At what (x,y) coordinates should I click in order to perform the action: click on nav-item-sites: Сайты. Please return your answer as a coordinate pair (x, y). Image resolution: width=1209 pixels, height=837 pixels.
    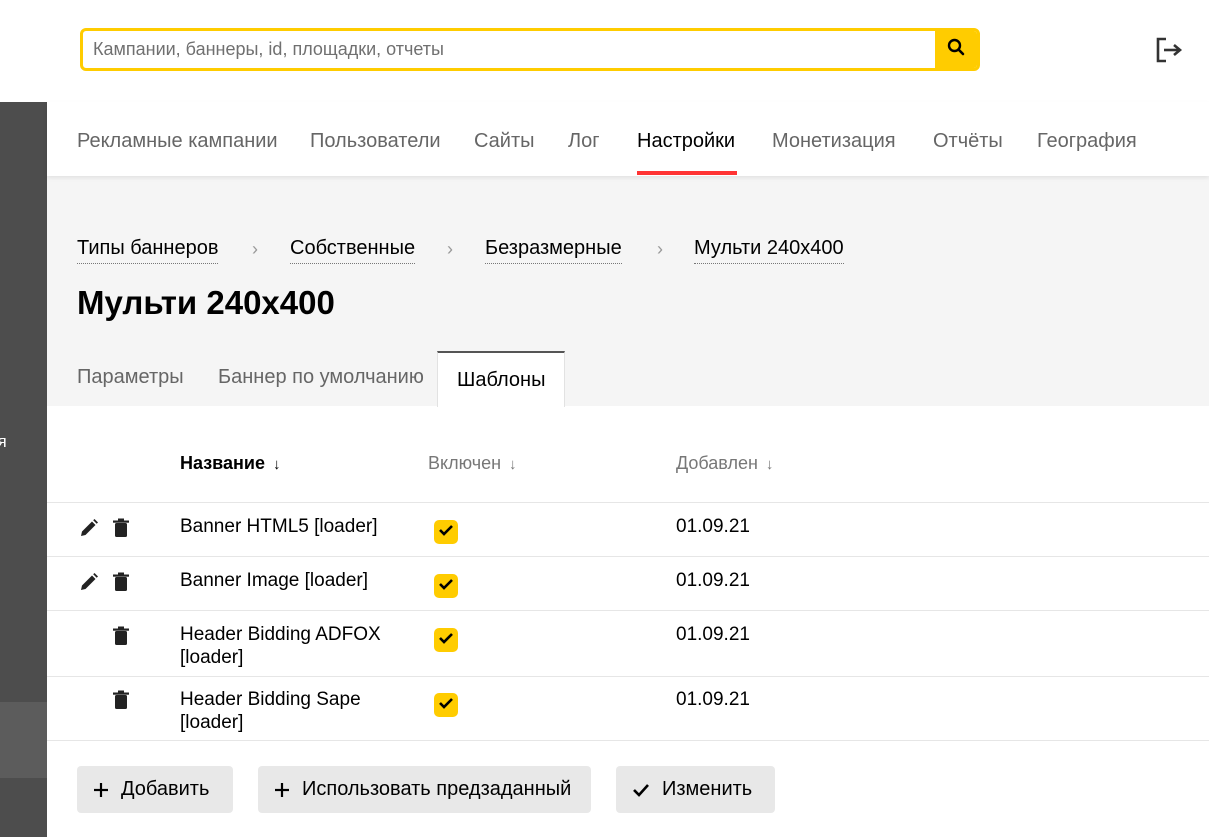
    Looking at the image, I should click on (504, 141).